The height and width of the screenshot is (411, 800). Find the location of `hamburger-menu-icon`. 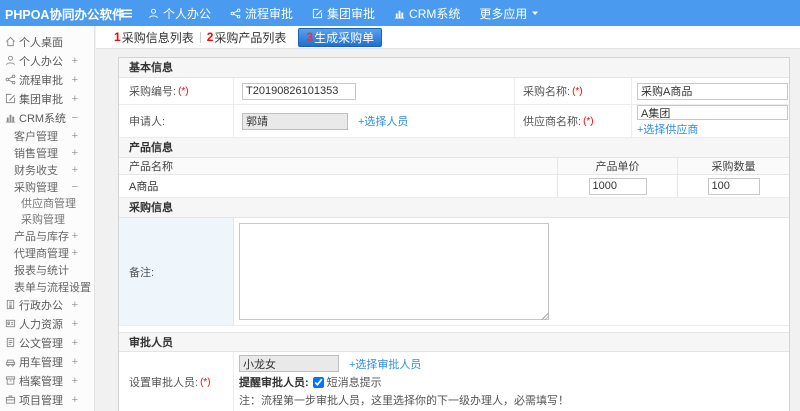

hamburger-menu-icon is located at coordinates (126, 13).